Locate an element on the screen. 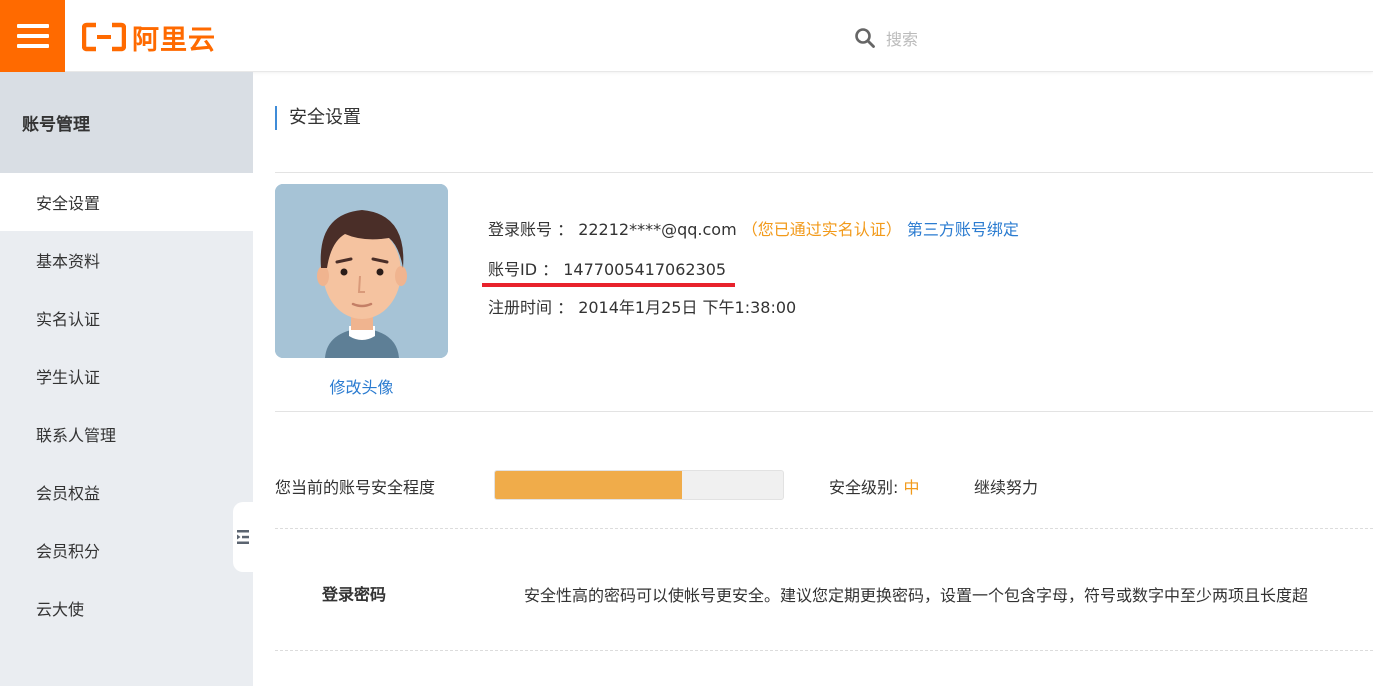 The image size is (1373, 686). sidebar-item-contacts: 联系人管理 is located at coordinates (126, 434).